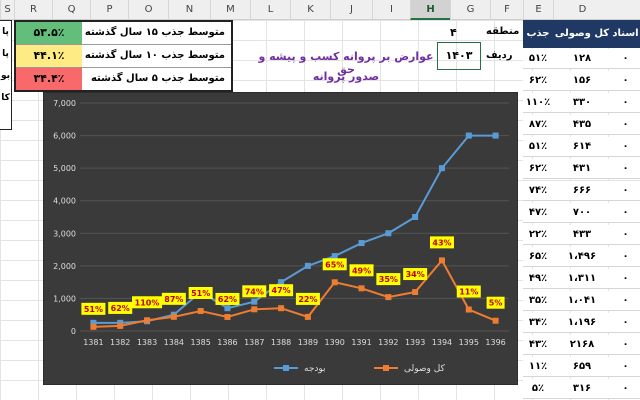  I want to click on kol-vosooli-cell: ۴۳۱, so click(582, 169).